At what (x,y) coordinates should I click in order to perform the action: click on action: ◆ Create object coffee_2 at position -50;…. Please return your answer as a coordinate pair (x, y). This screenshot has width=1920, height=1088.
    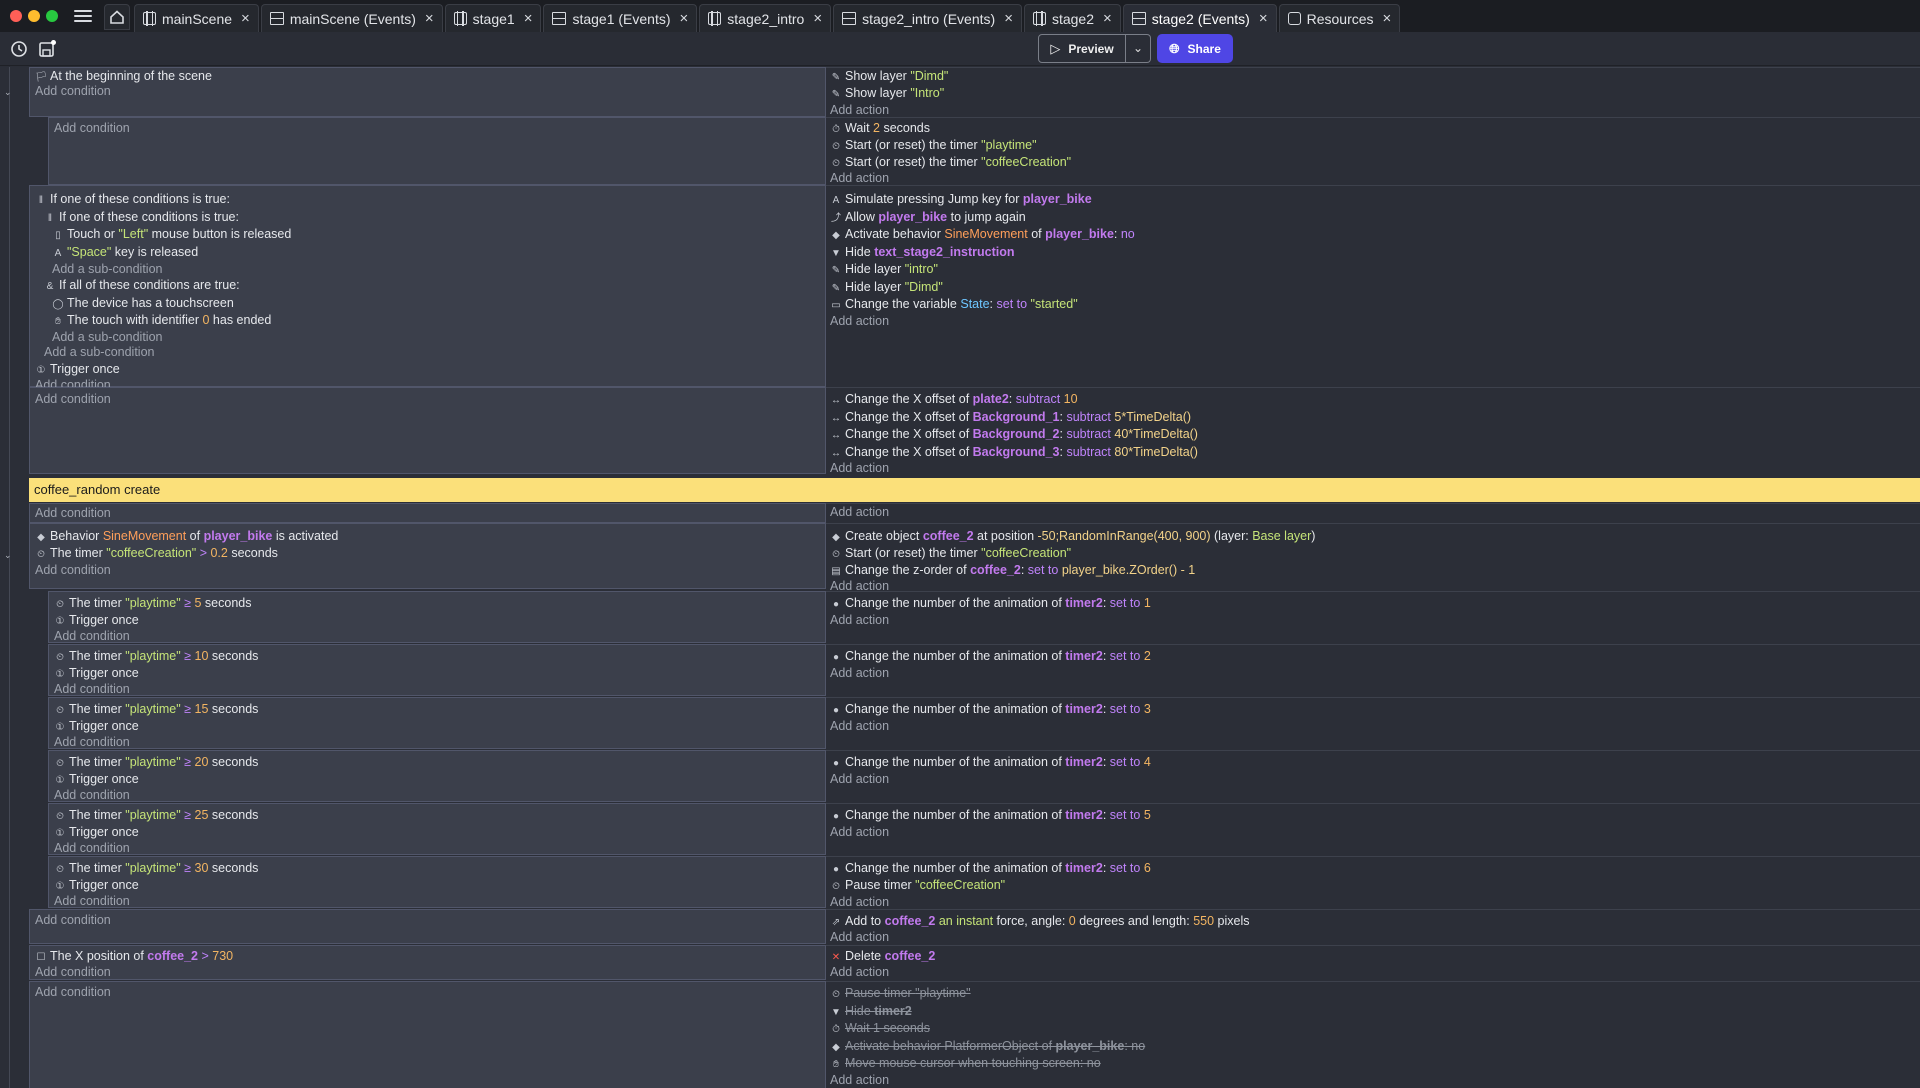
    Looking at the image, I should click on (1072, 536).